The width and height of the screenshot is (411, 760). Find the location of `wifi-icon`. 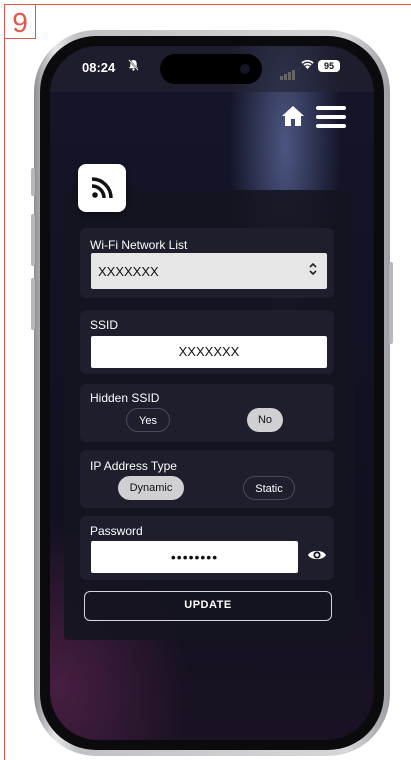

wifi-icon is located at coordinates (307, 65).